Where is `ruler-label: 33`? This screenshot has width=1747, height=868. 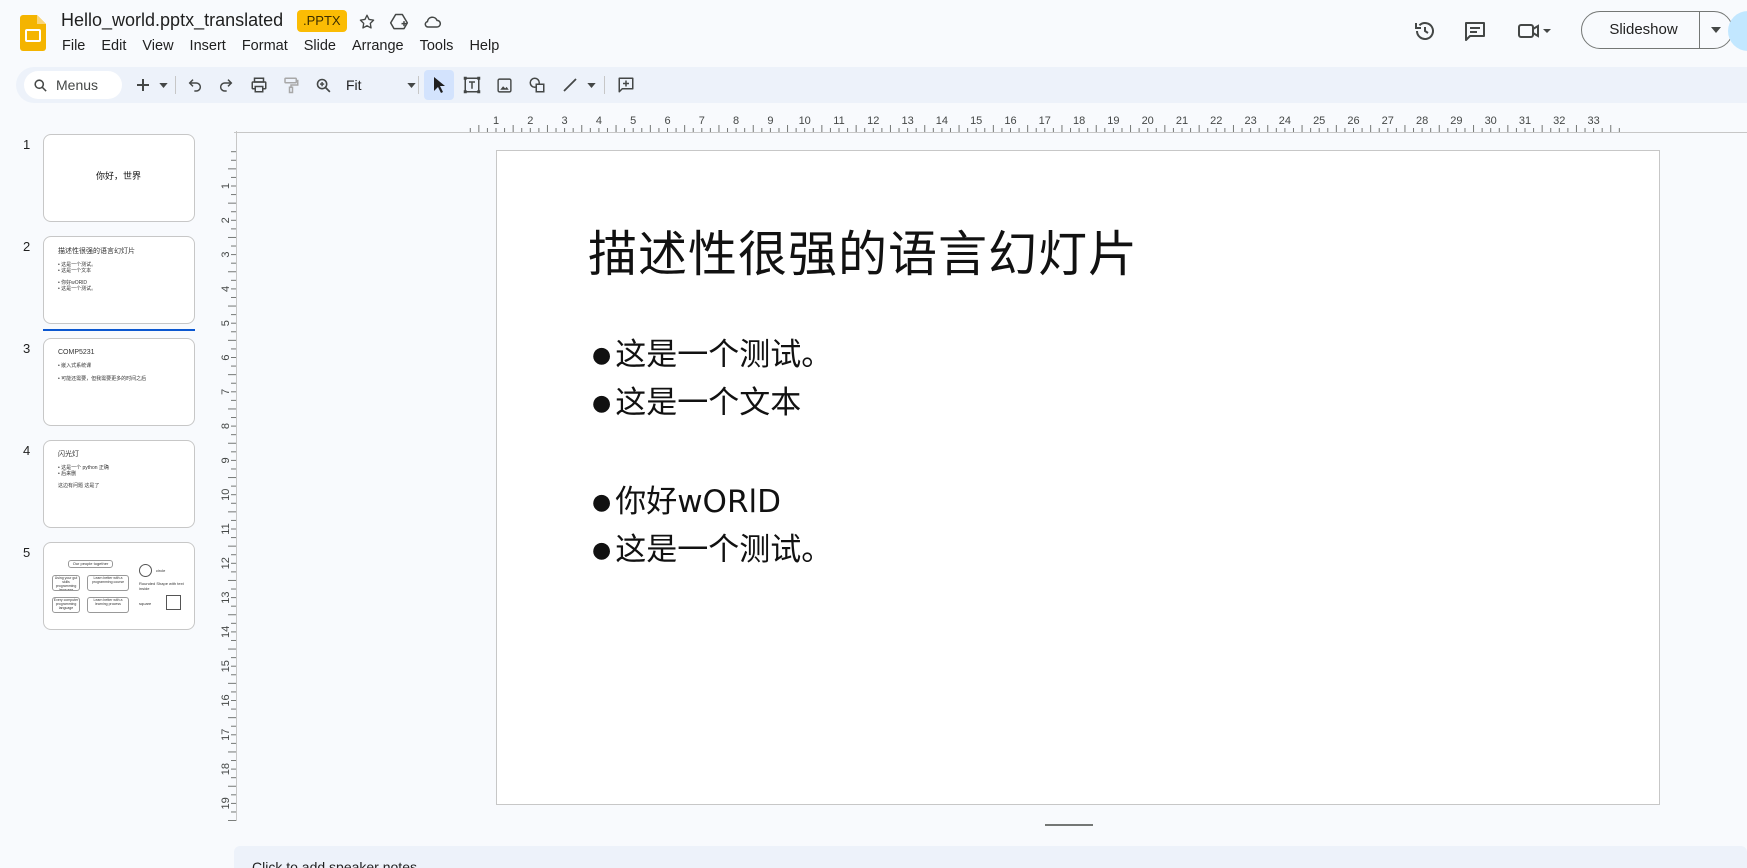 ruler-label: 33 is located at coordinates (1593, 121).